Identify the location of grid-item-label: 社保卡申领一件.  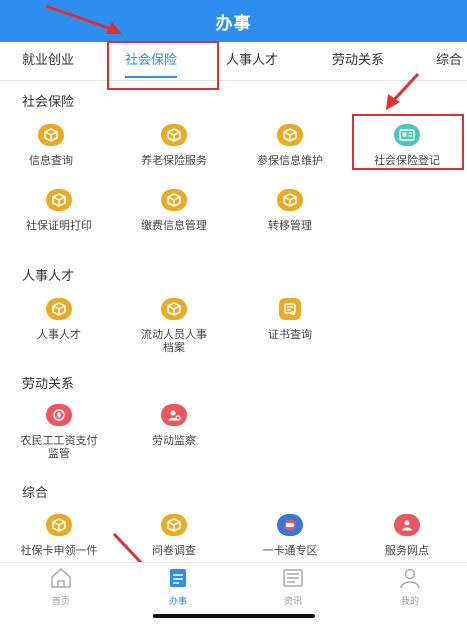
(59, 550).